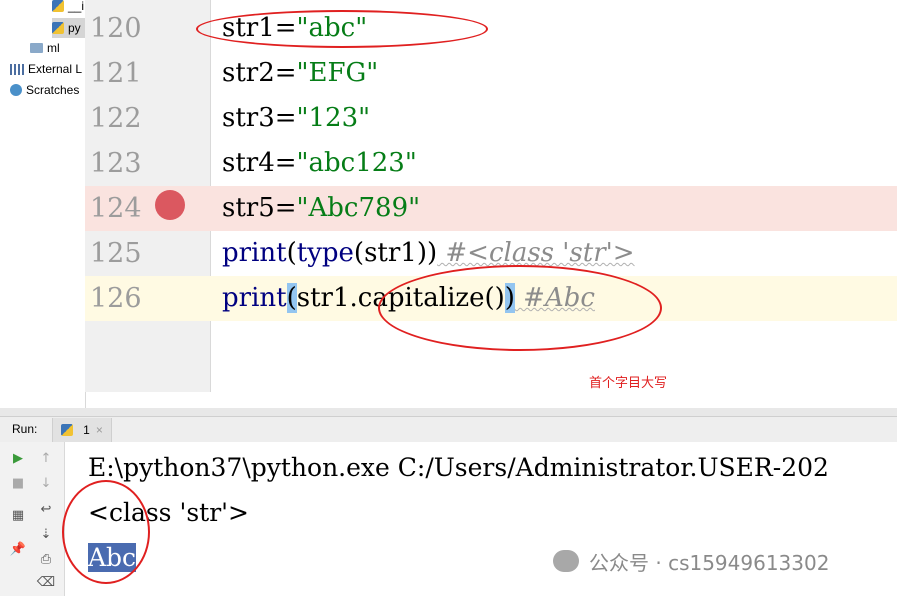 The height and width of the screenshot is (596, 897). What do you see at coordinates (53, 48) in the screenshot?
I see `tree-item-label: ml` at bounding box center [53, 48].